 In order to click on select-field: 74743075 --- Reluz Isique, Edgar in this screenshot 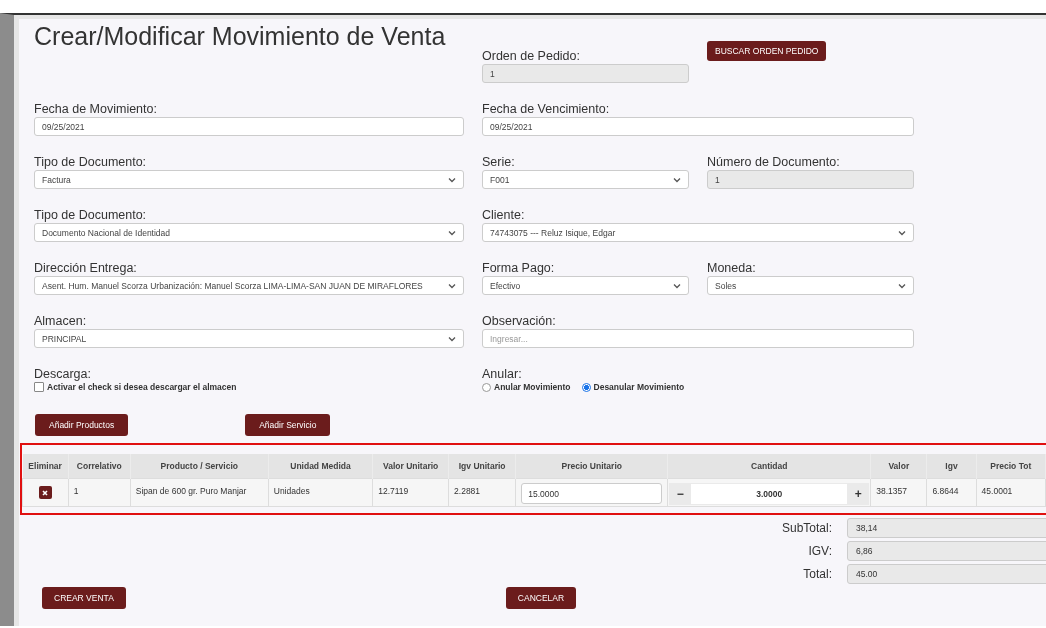, I will do `click(698, 232)`.